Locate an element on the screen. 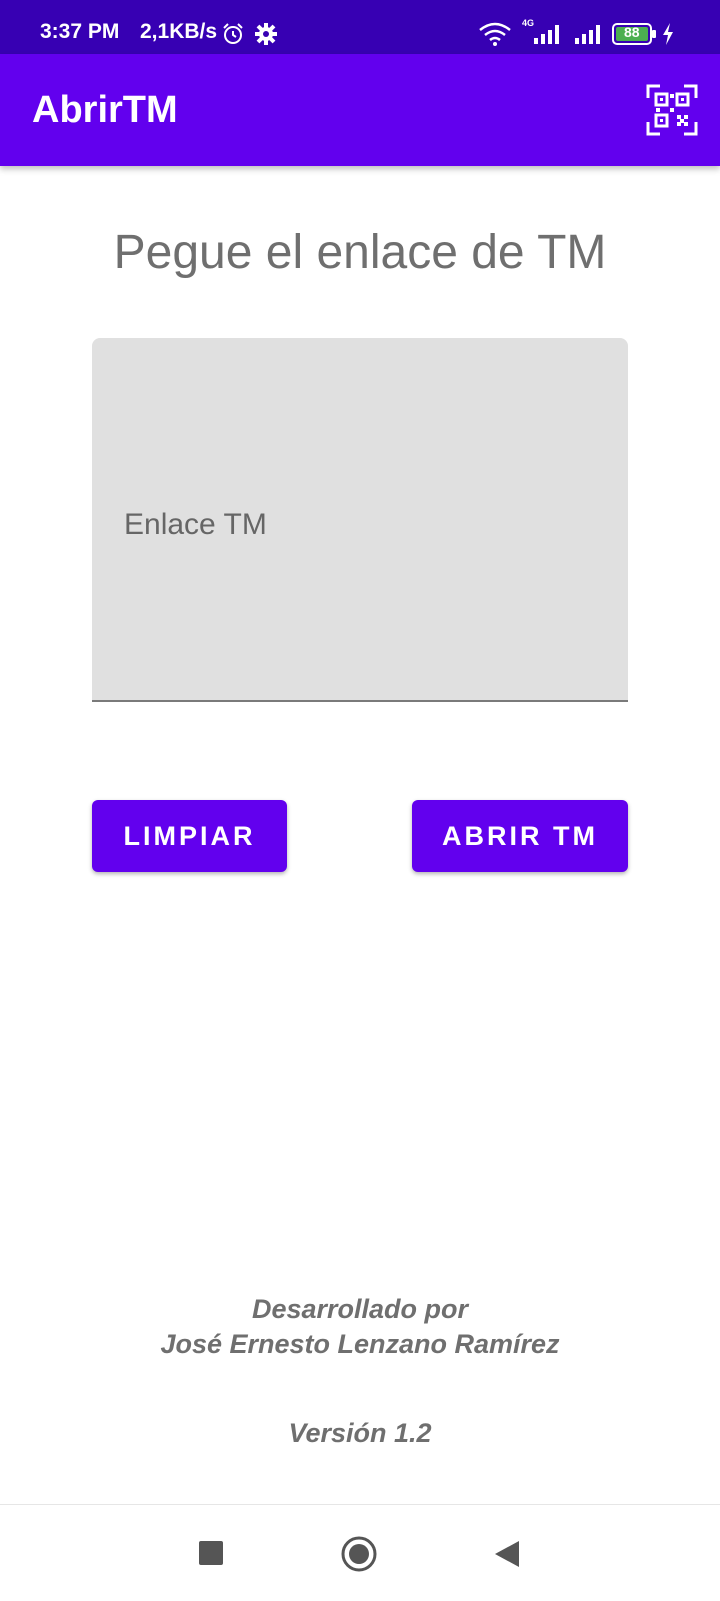 Image resolution: width=720 pixels, height=1601 pixels. signal-icon is located at coordinates (547, 36).